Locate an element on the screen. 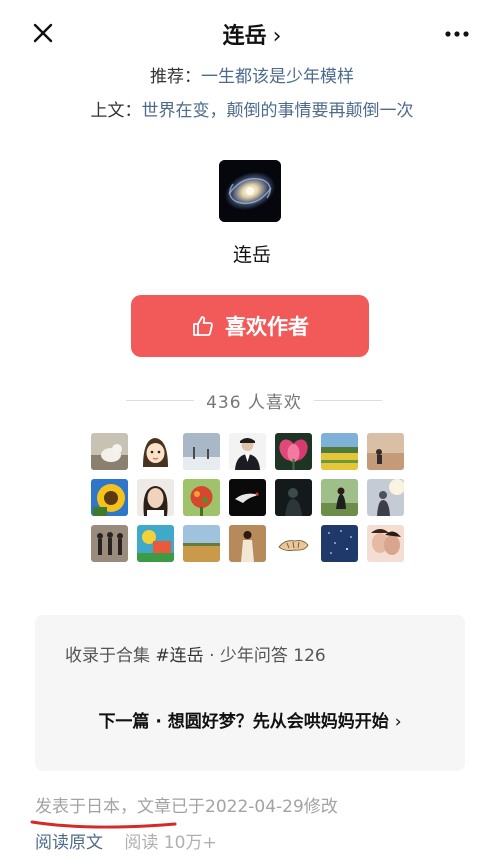 Image resolution: width=504 pixels, height=864 pixels. account-title-text: 连岳 is located at coordinates (244, 36).